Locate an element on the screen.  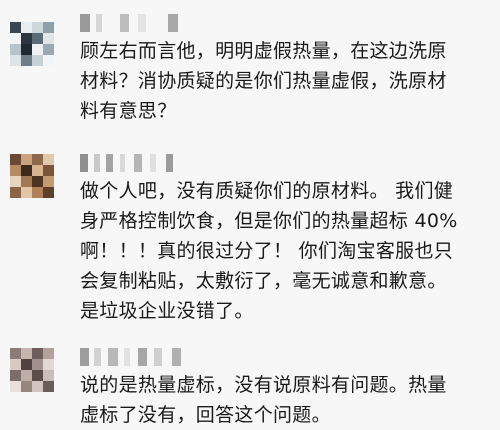
comment-text: 说的是热量虚标，没有说原料有问题。热量 虚标了没有，回答这个问题。 is located at coordinates (263, 400).